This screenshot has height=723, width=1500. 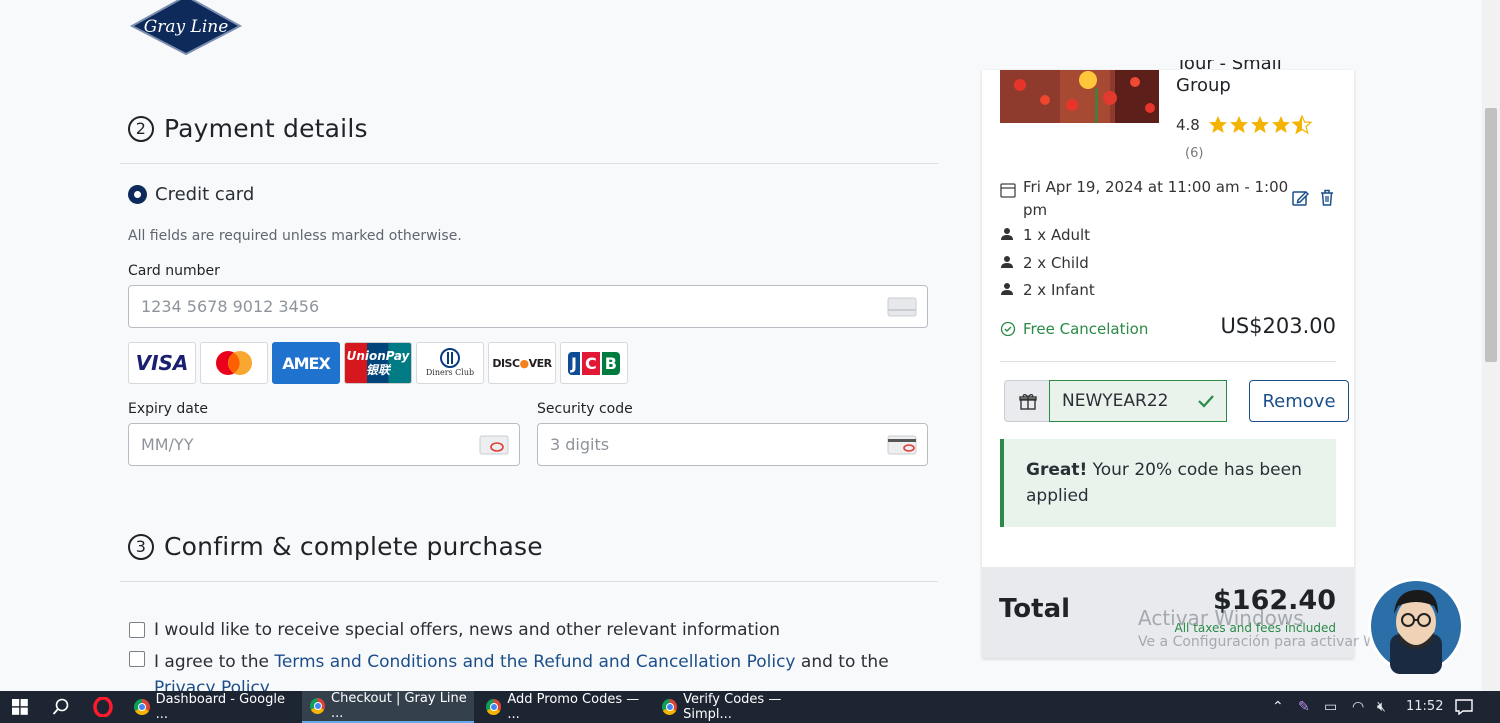 I want to click on logo-text: Gray Line, so click(x=186, y=27).